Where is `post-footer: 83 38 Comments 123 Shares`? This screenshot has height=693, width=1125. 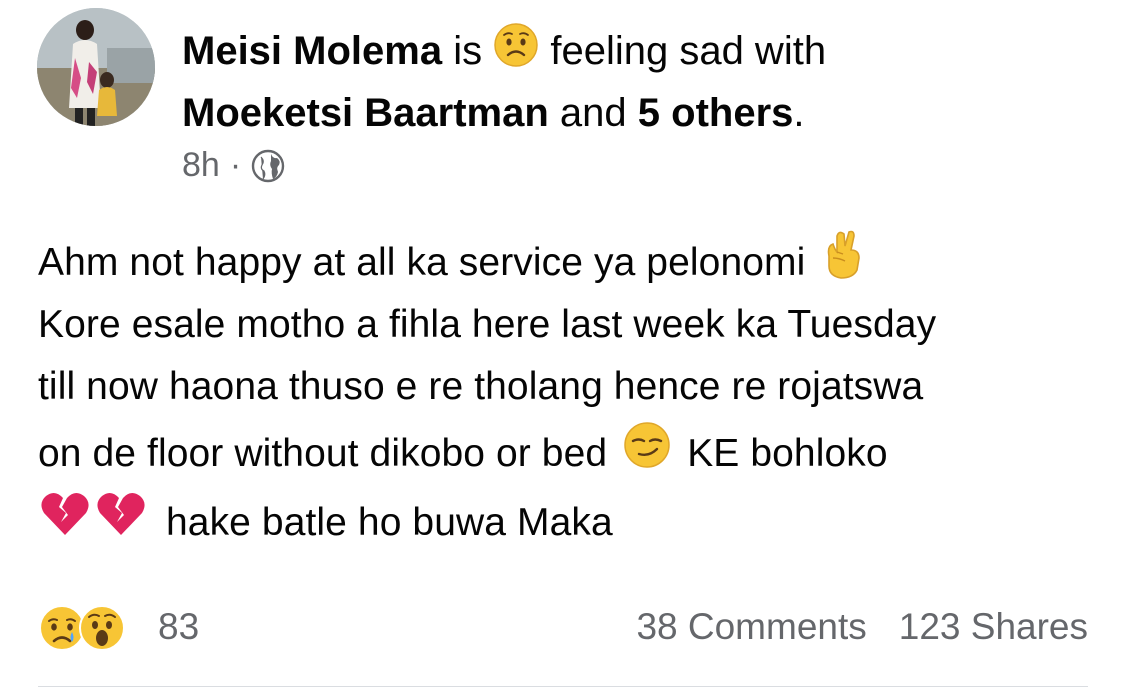 post-footer: 83 38 Comments 123 Shares is located at coordinates (563, 628).